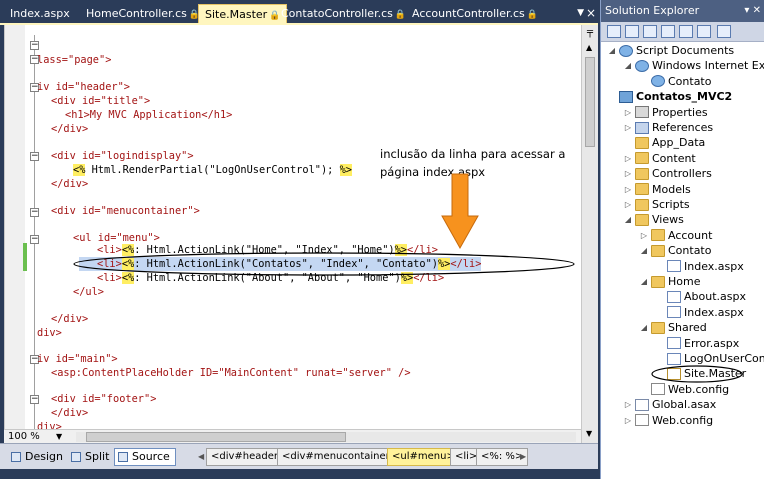  I want to click on code-token: iv id="main">, so click(77, 359).